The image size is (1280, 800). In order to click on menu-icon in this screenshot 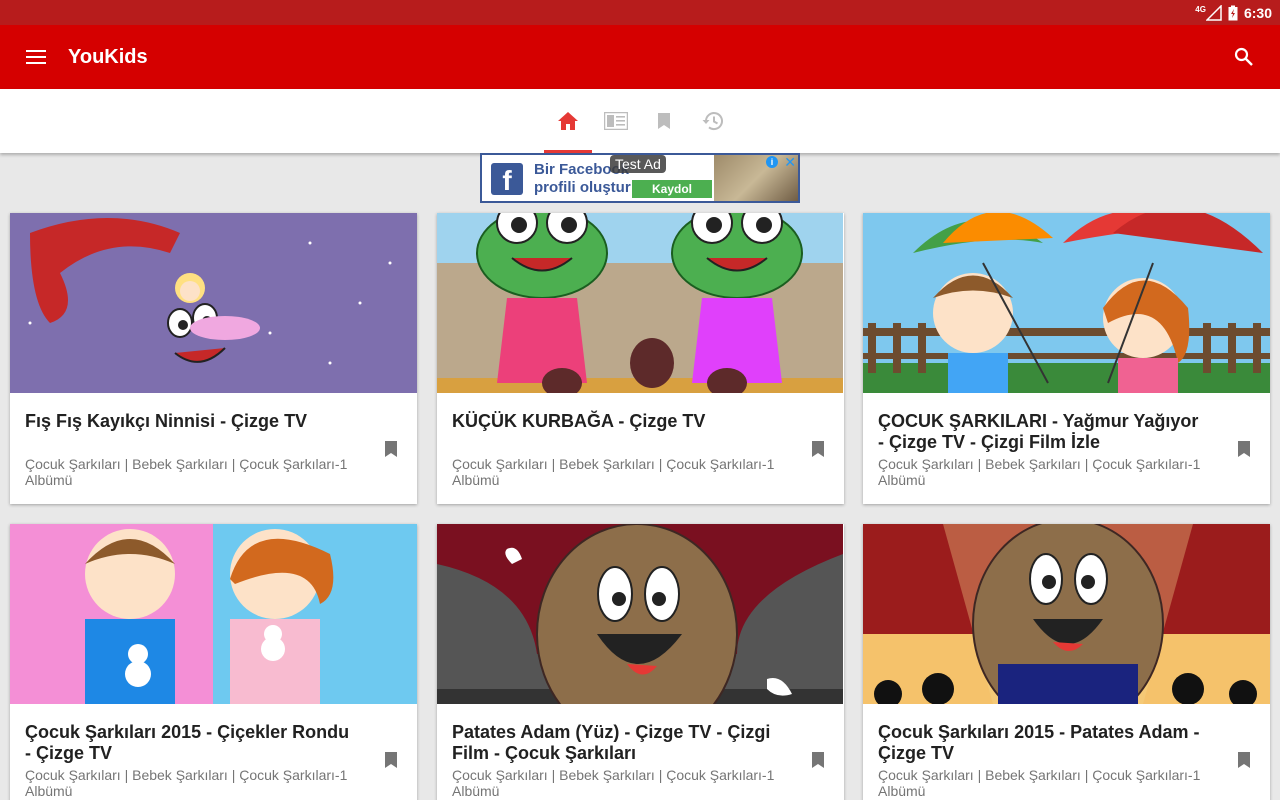, I will do `click(36, 57)`.